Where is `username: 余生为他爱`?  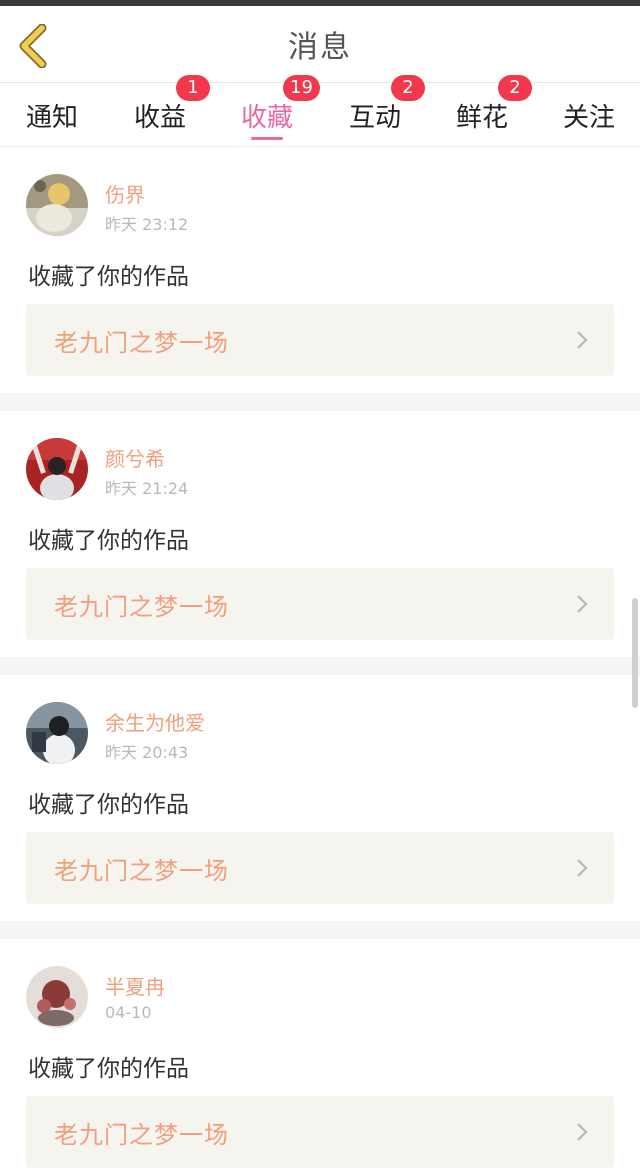 username: 余生为他爱 is located at coordinates (155, 721).